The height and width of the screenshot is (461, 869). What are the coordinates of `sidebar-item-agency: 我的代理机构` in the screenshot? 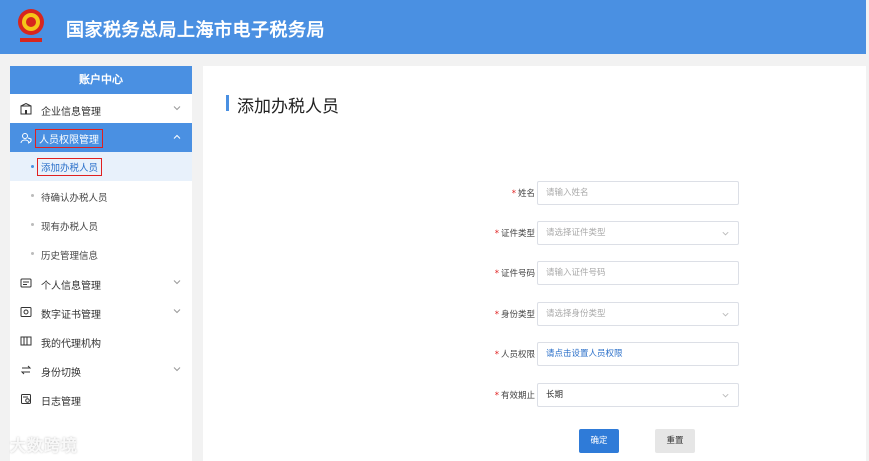 It's located at (101, 340).